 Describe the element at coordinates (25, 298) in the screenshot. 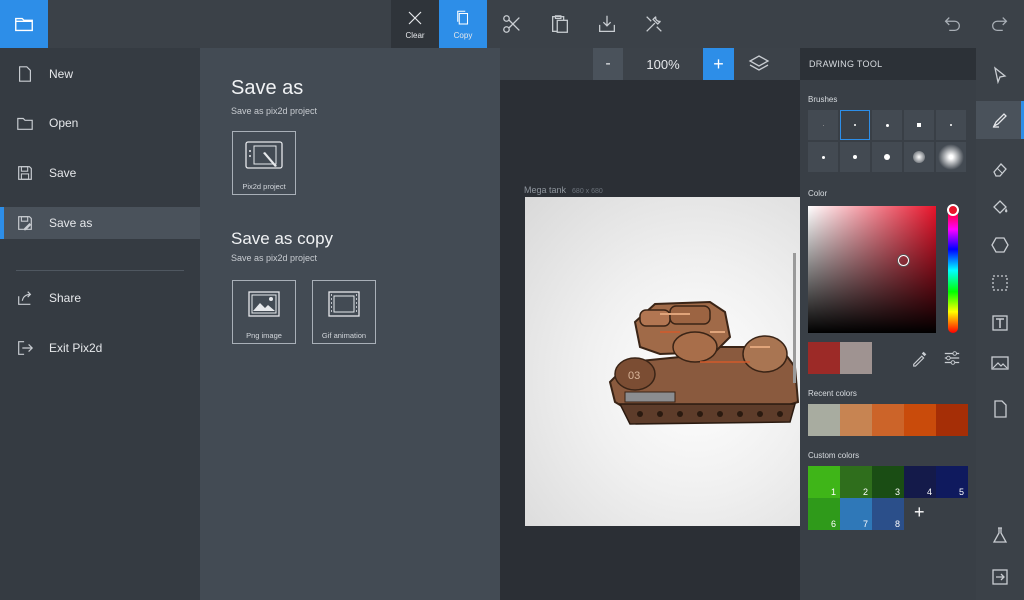

I see `share-icon` at that location.